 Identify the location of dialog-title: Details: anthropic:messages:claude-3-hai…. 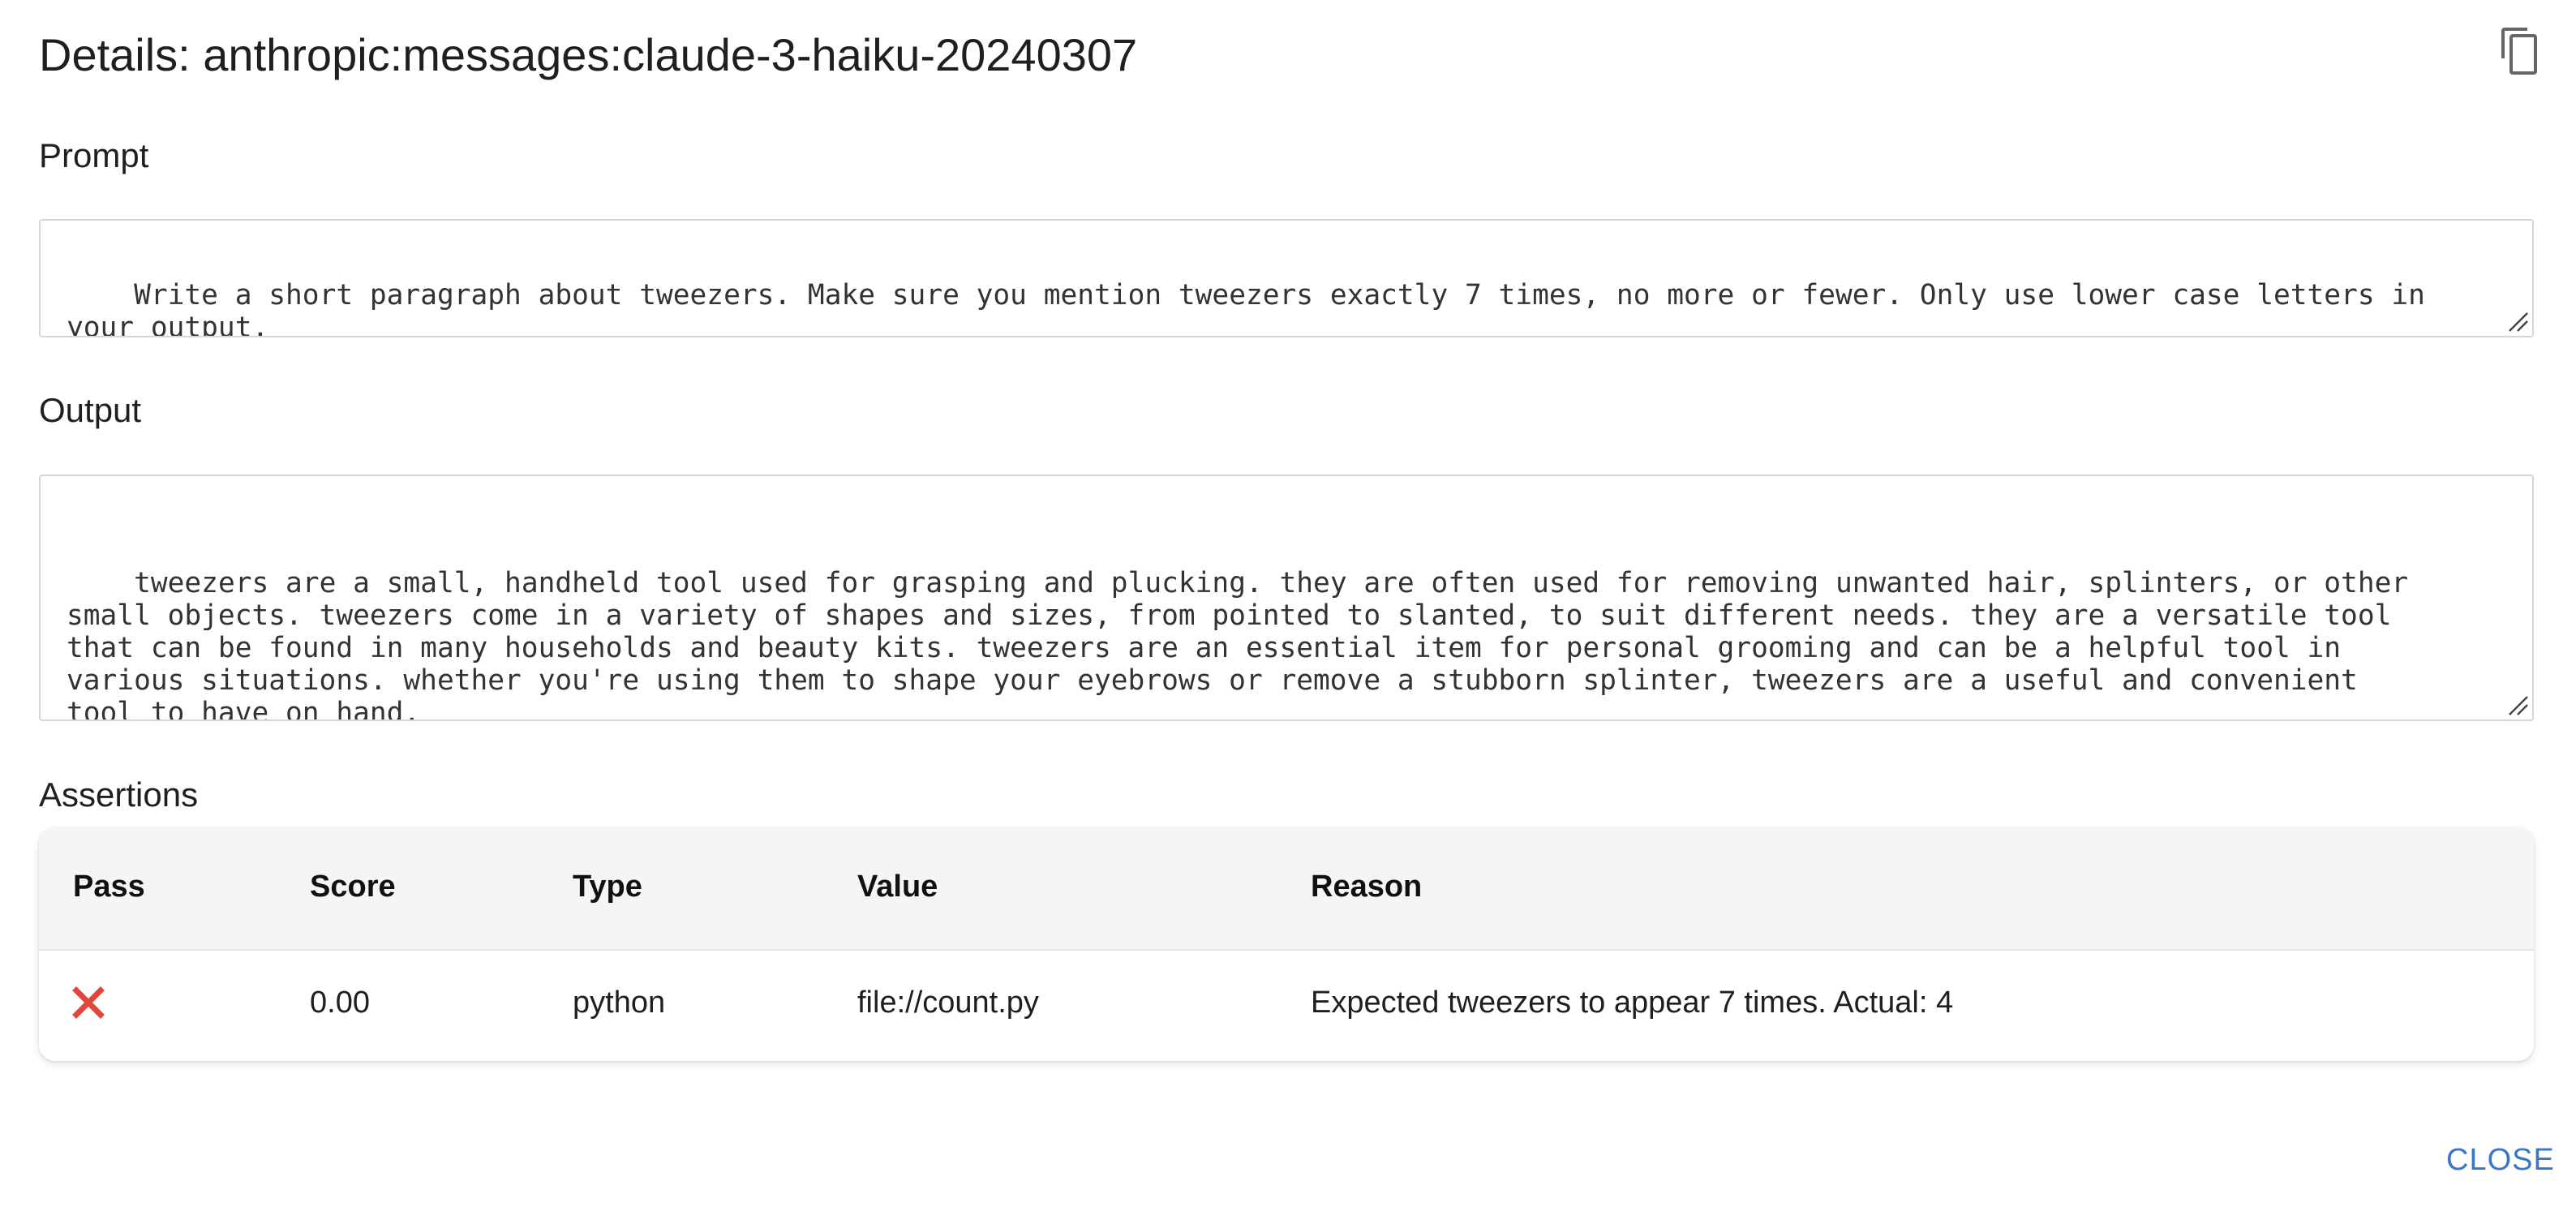
(588, 54).